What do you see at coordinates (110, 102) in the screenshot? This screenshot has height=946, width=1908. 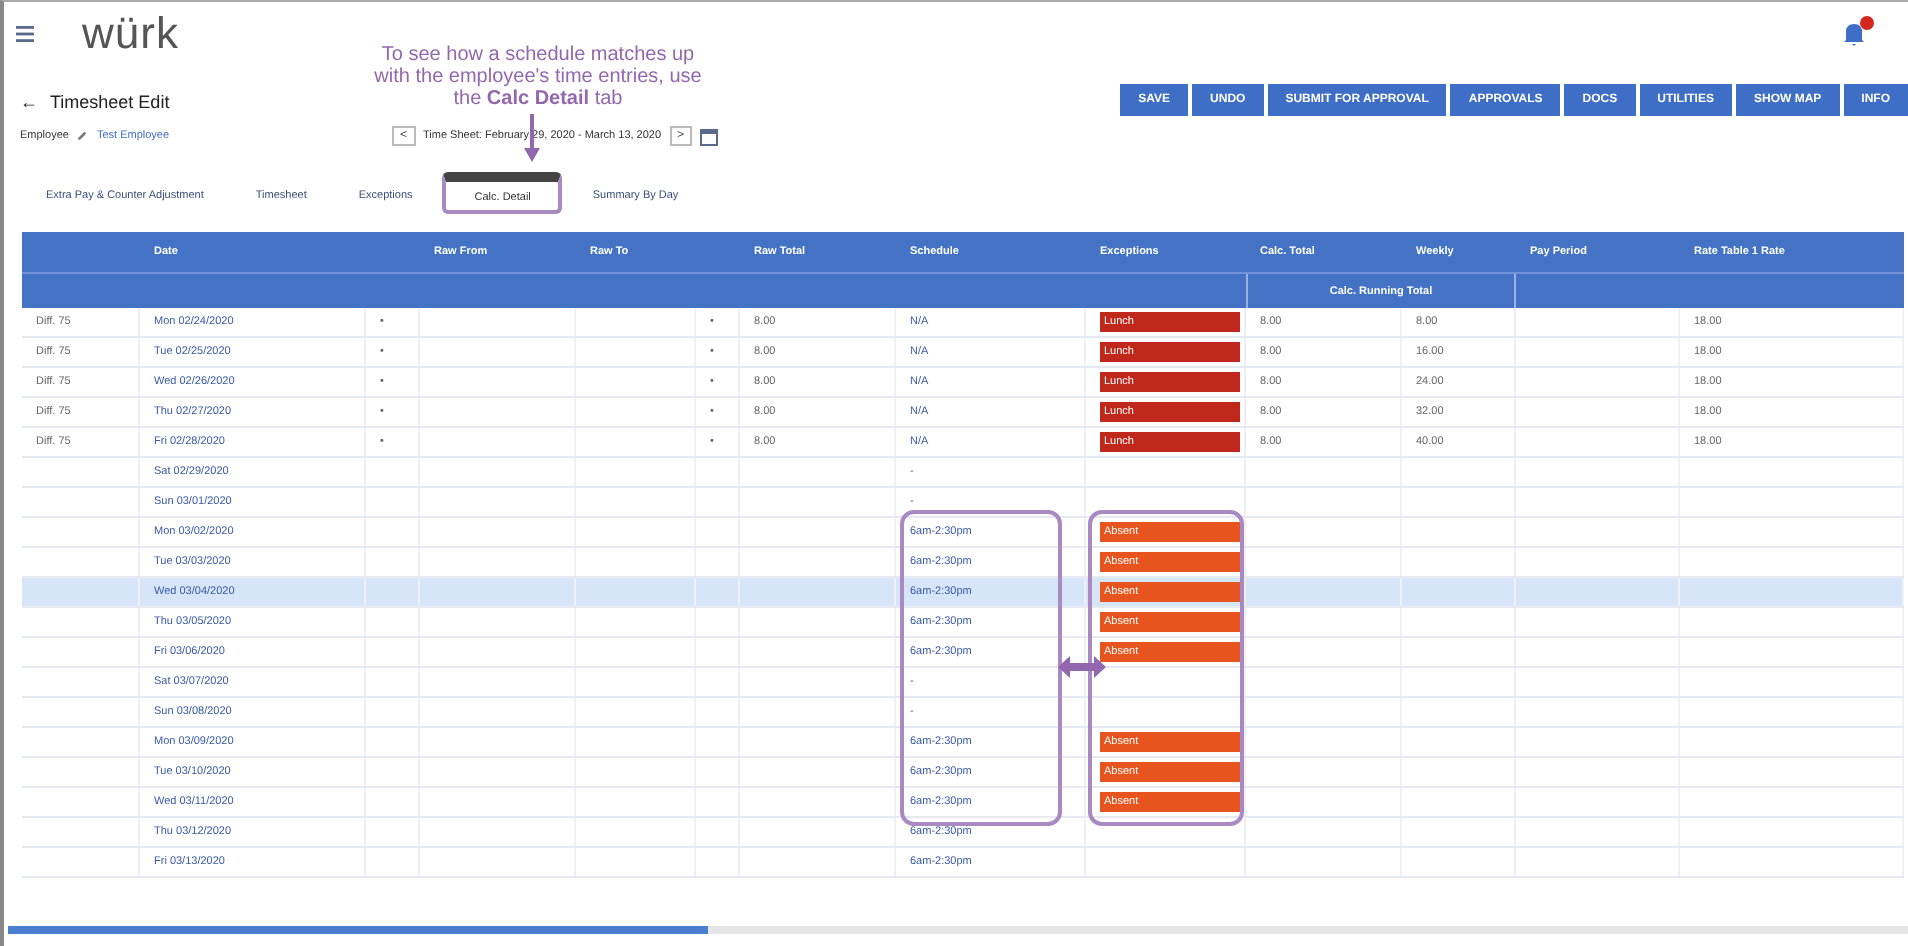 I see `page-title: Timesheet Edit` at bounding box center [110, 102].